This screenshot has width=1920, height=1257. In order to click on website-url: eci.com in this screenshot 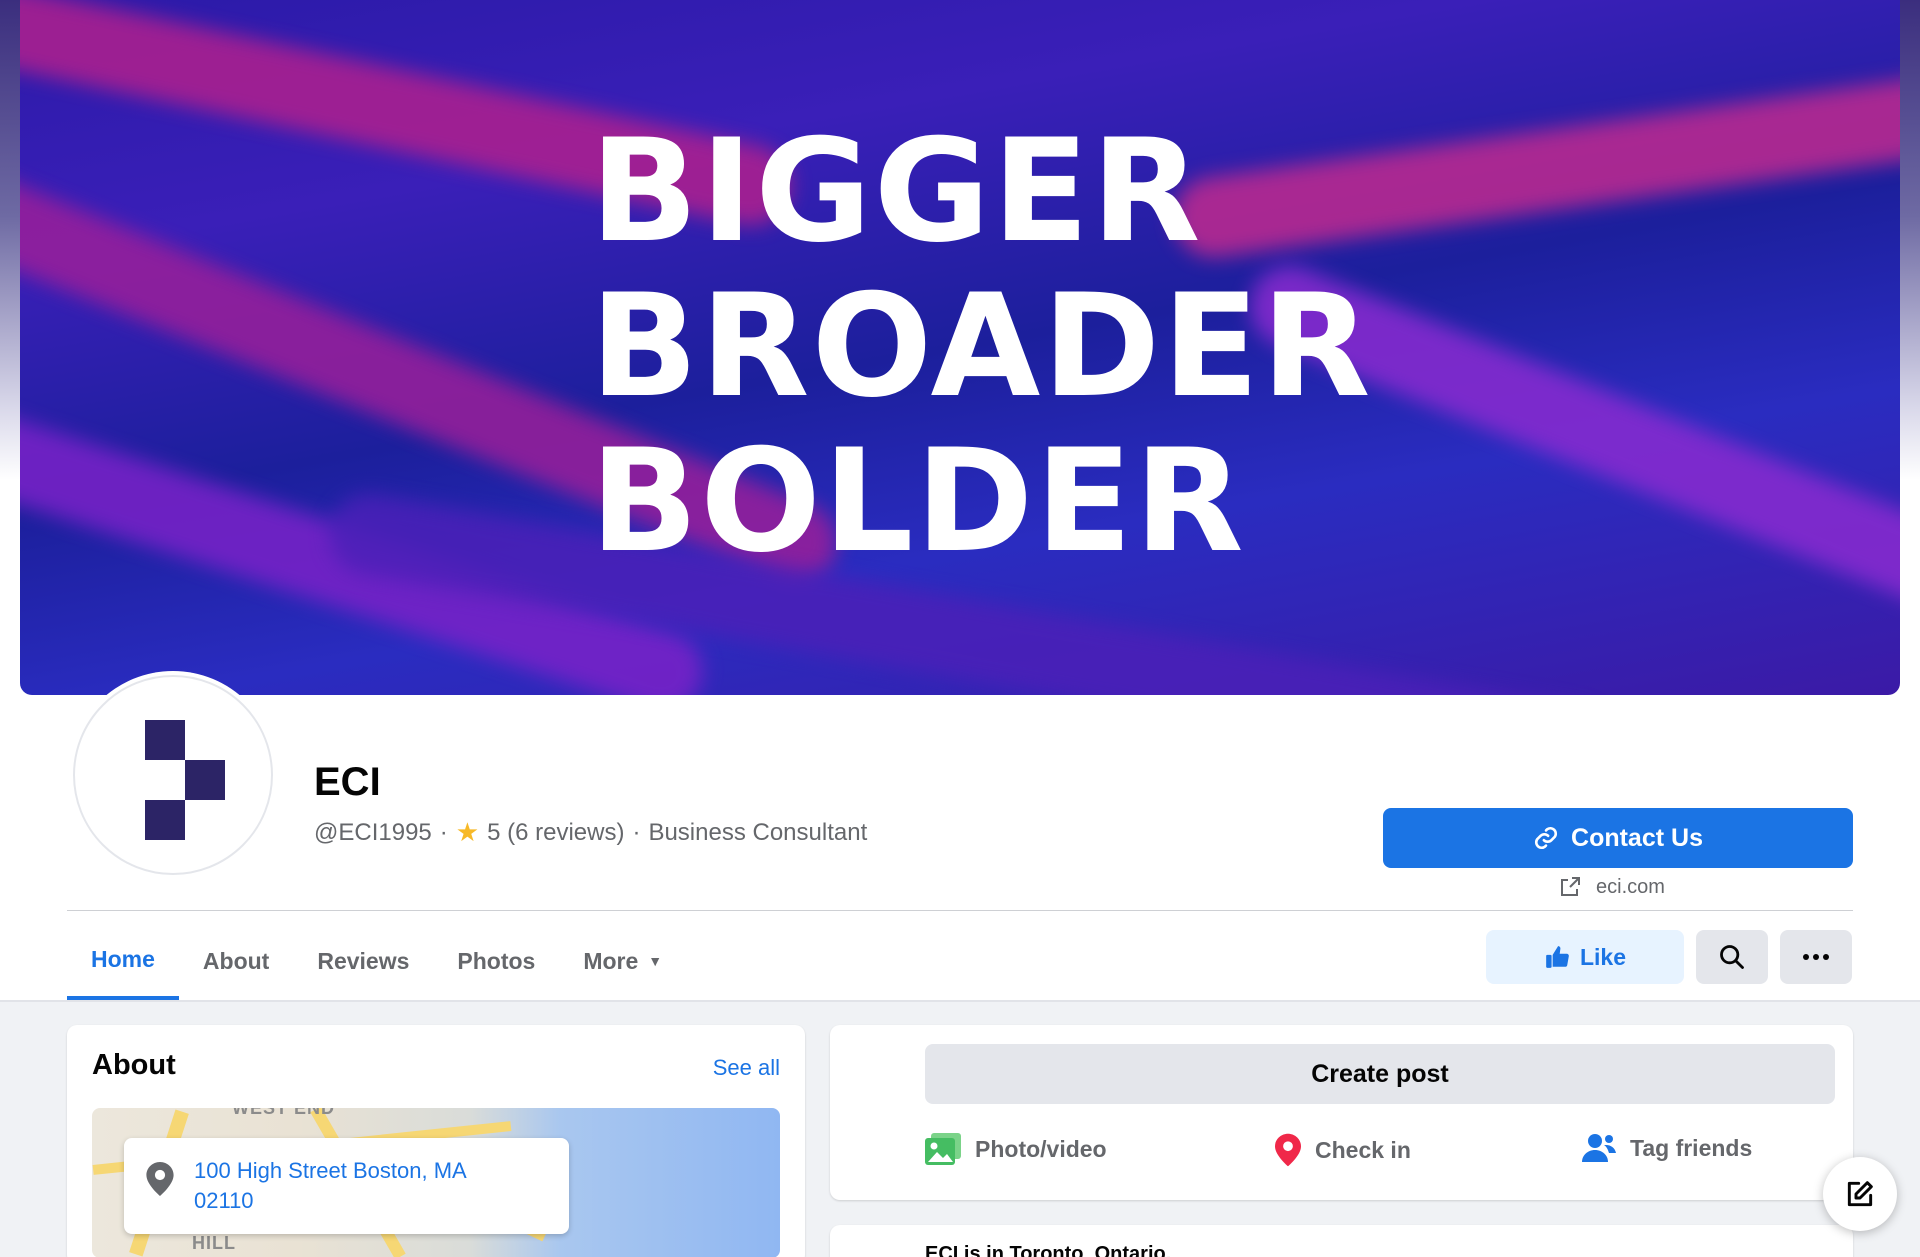, I will do `click(1630, 886)`.